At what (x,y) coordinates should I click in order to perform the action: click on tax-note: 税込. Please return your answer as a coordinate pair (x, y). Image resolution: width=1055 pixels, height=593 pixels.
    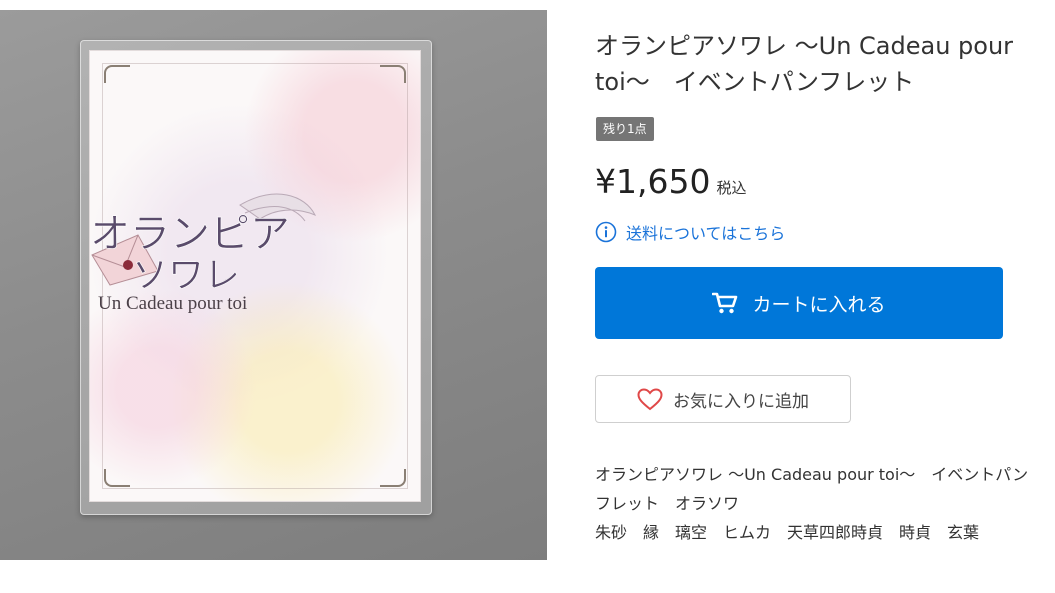
    Looking at the image, I should click on (731, 188).